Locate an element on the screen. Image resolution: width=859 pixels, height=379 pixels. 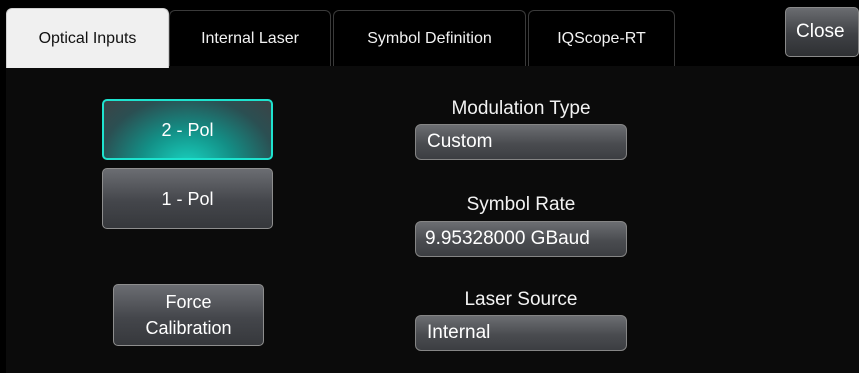
close-button-label: Close is located at coordinates (820, 31).